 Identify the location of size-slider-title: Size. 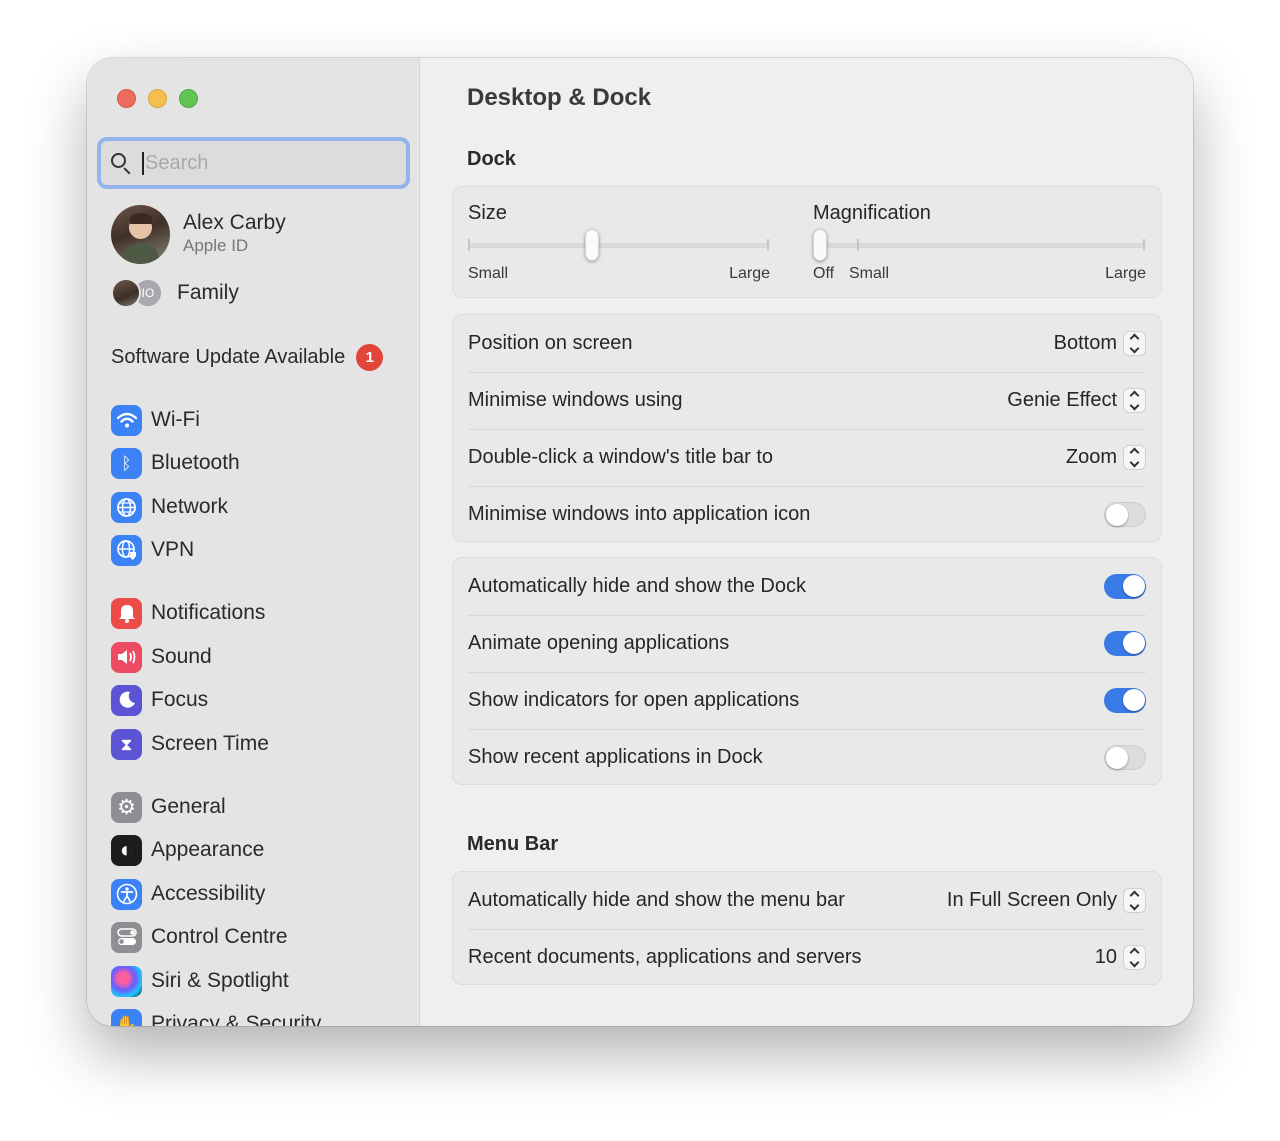
(487, 213).